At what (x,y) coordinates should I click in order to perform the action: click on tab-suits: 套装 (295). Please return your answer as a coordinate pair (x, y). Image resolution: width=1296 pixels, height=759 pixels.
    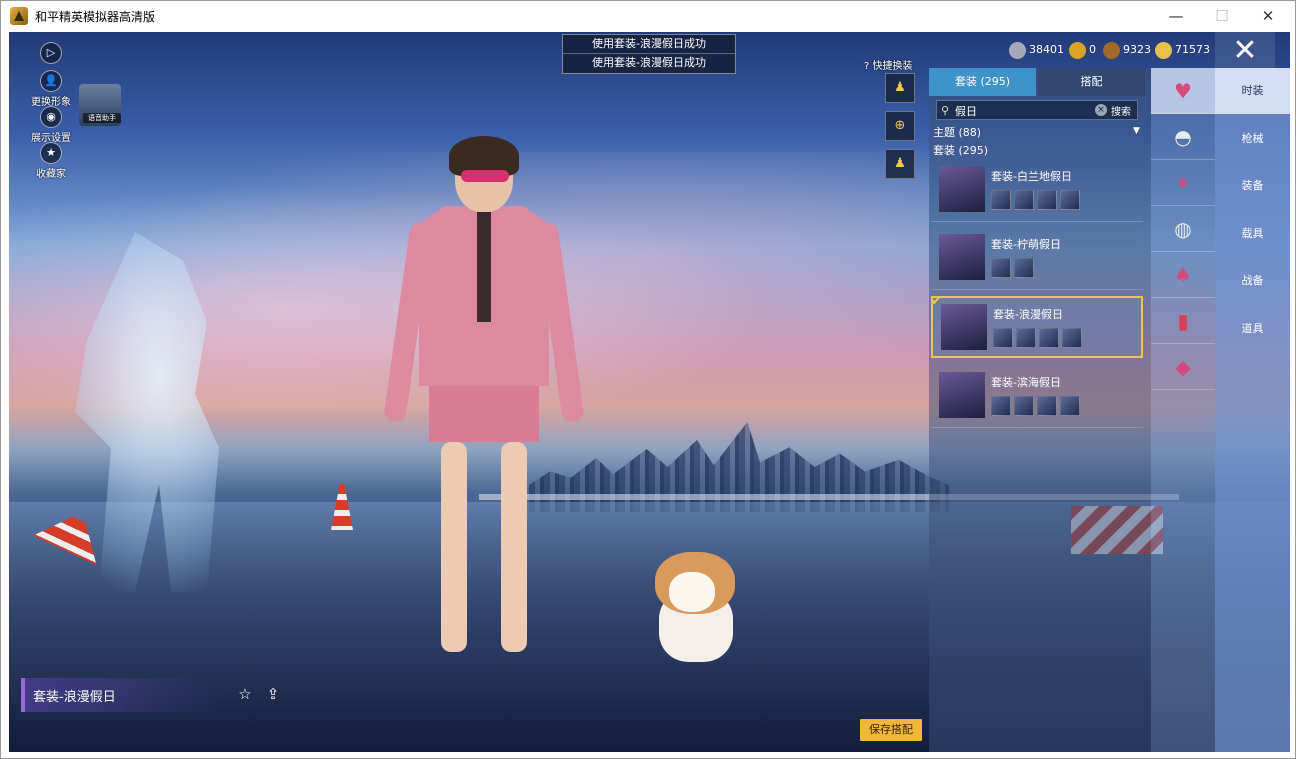
    Looking at the image, I should click on (982, 82).